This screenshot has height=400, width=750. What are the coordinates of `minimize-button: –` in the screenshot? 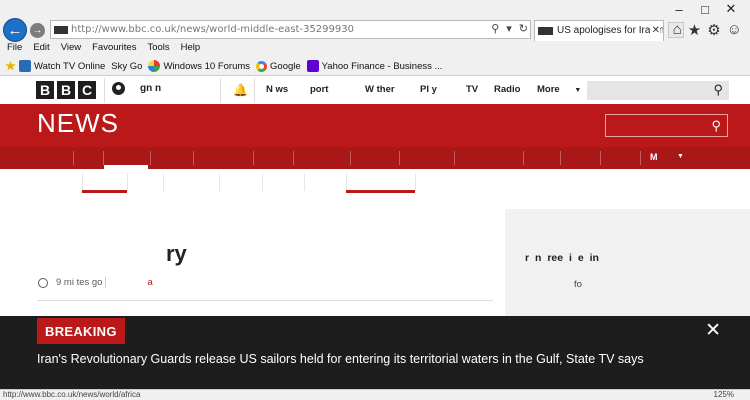 It's located at (679, 9).